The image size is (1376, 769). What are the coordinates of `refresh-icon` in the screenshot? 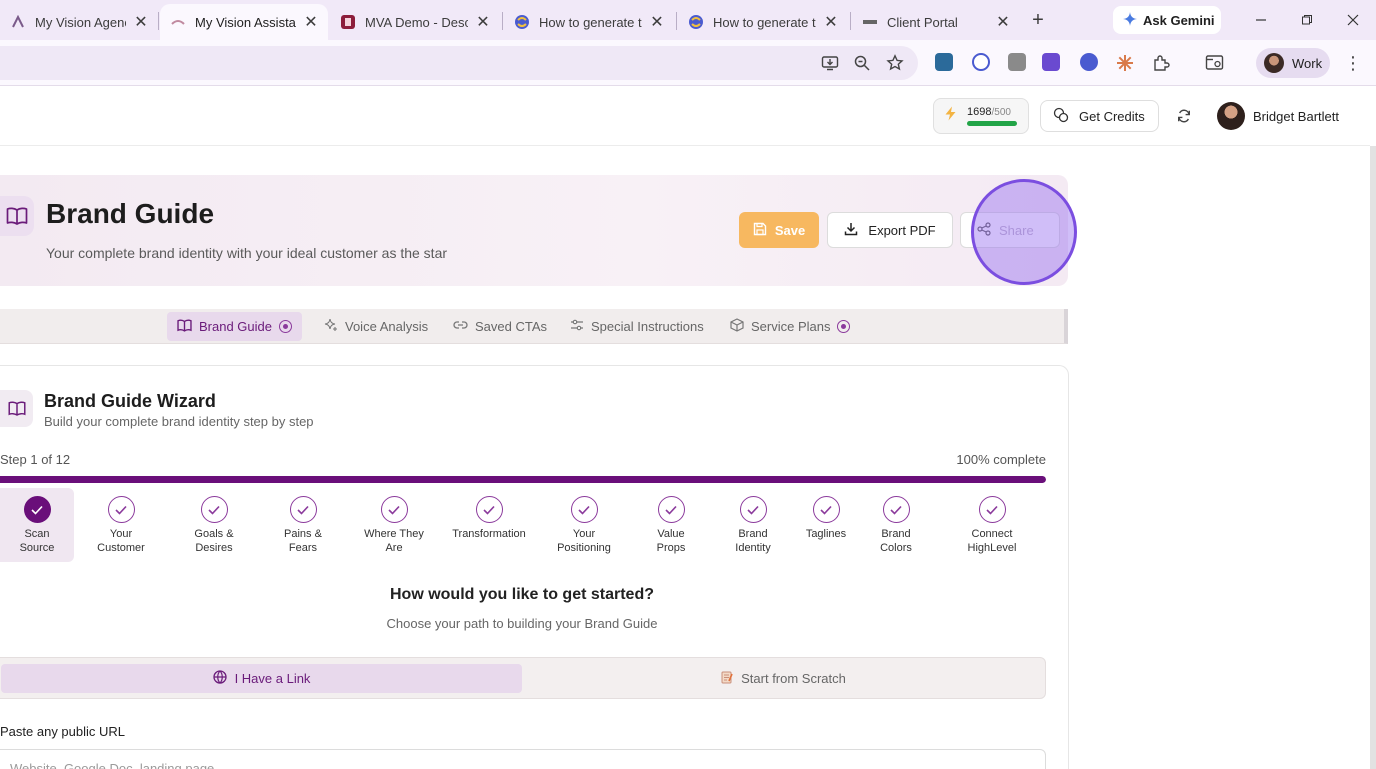 It's located at (1184, 116).